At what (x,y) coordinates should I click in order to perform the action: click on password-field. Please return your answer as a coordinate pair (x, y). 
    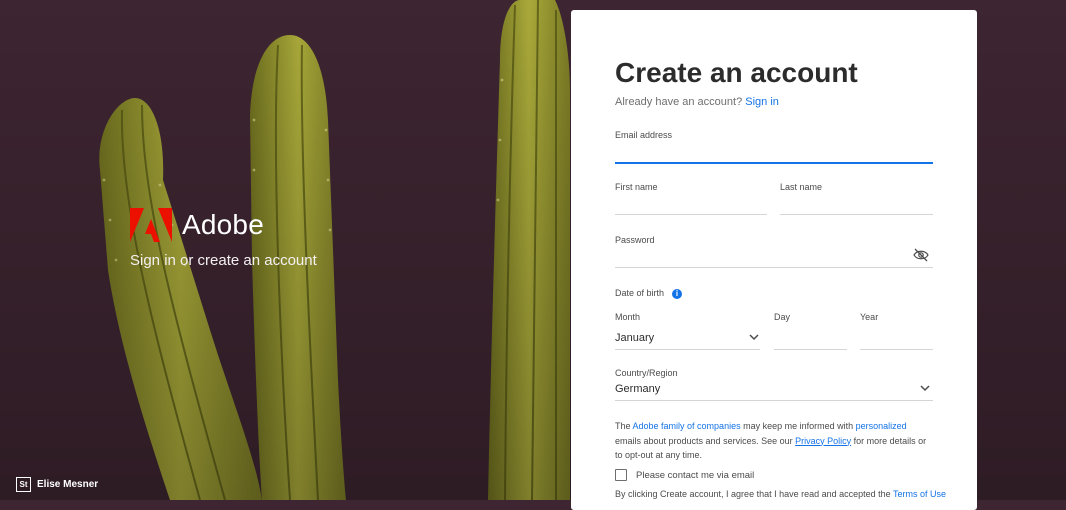
    Looking at the image, I should click on (774, 256).